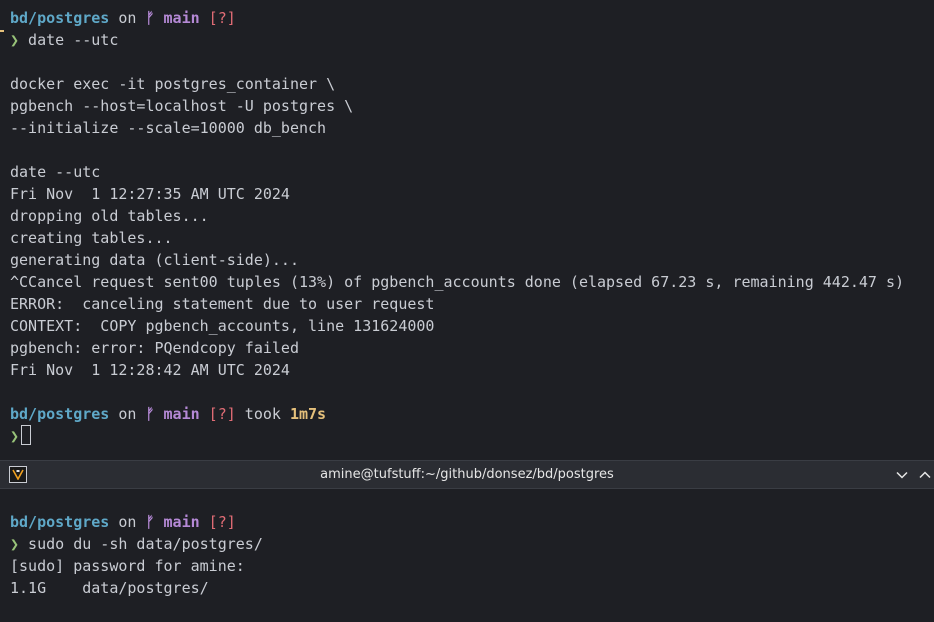  Describe the element at coordinates (925, 475) in the screenshot. I see `chevron-up-icon` at that location.